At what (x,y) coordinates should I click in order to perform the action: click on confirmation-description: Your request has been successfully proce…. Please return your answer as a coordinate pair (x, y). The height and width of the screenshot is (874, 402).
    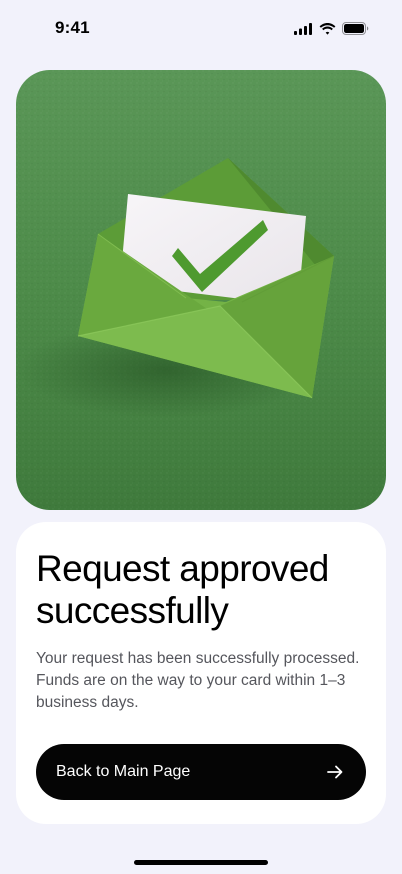
    Looking at the image, I should click on (198, 680).